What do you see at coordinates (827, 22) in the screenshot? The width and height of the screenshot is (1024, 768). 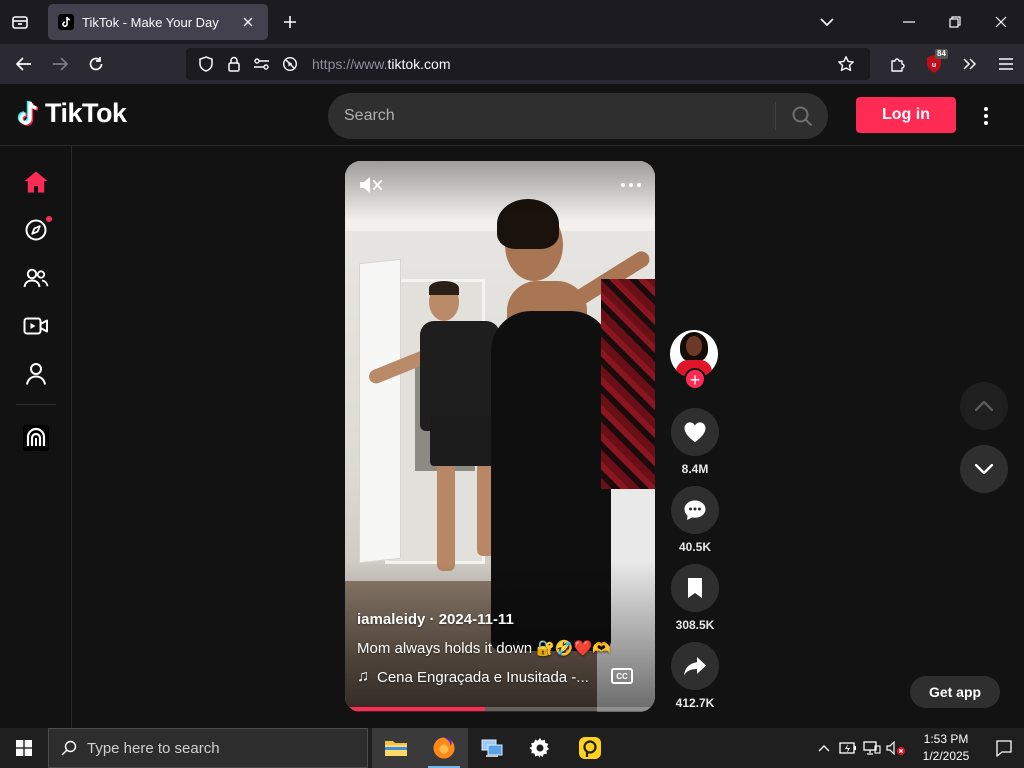 I see `list-all-tabs-icon` at bounding box center [827, 22].